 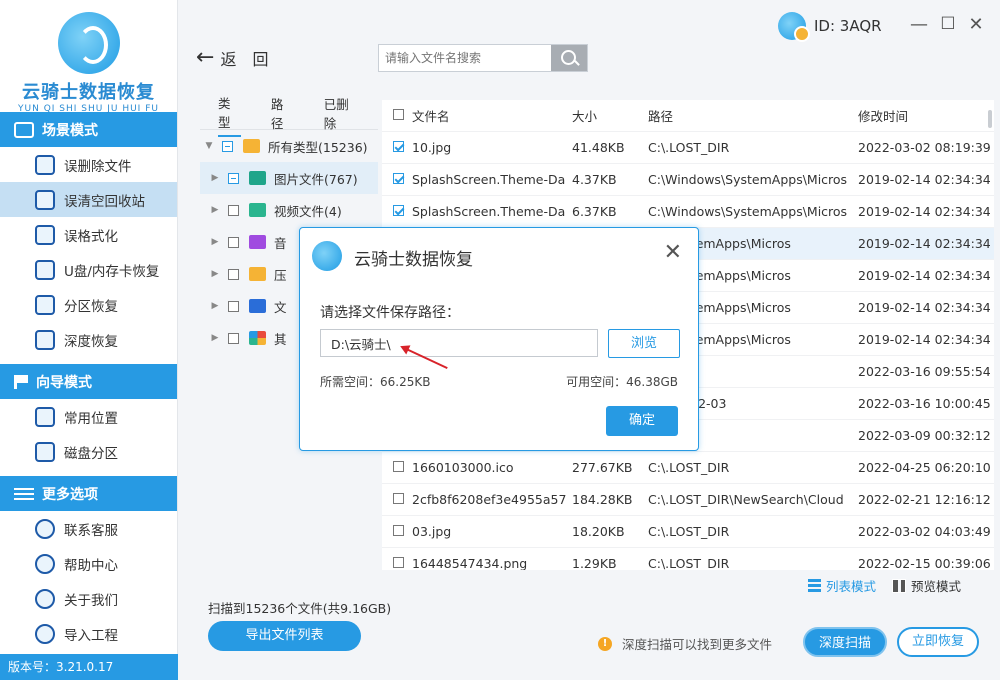 I want to click on save-path-input, so click(x=459, y=343).